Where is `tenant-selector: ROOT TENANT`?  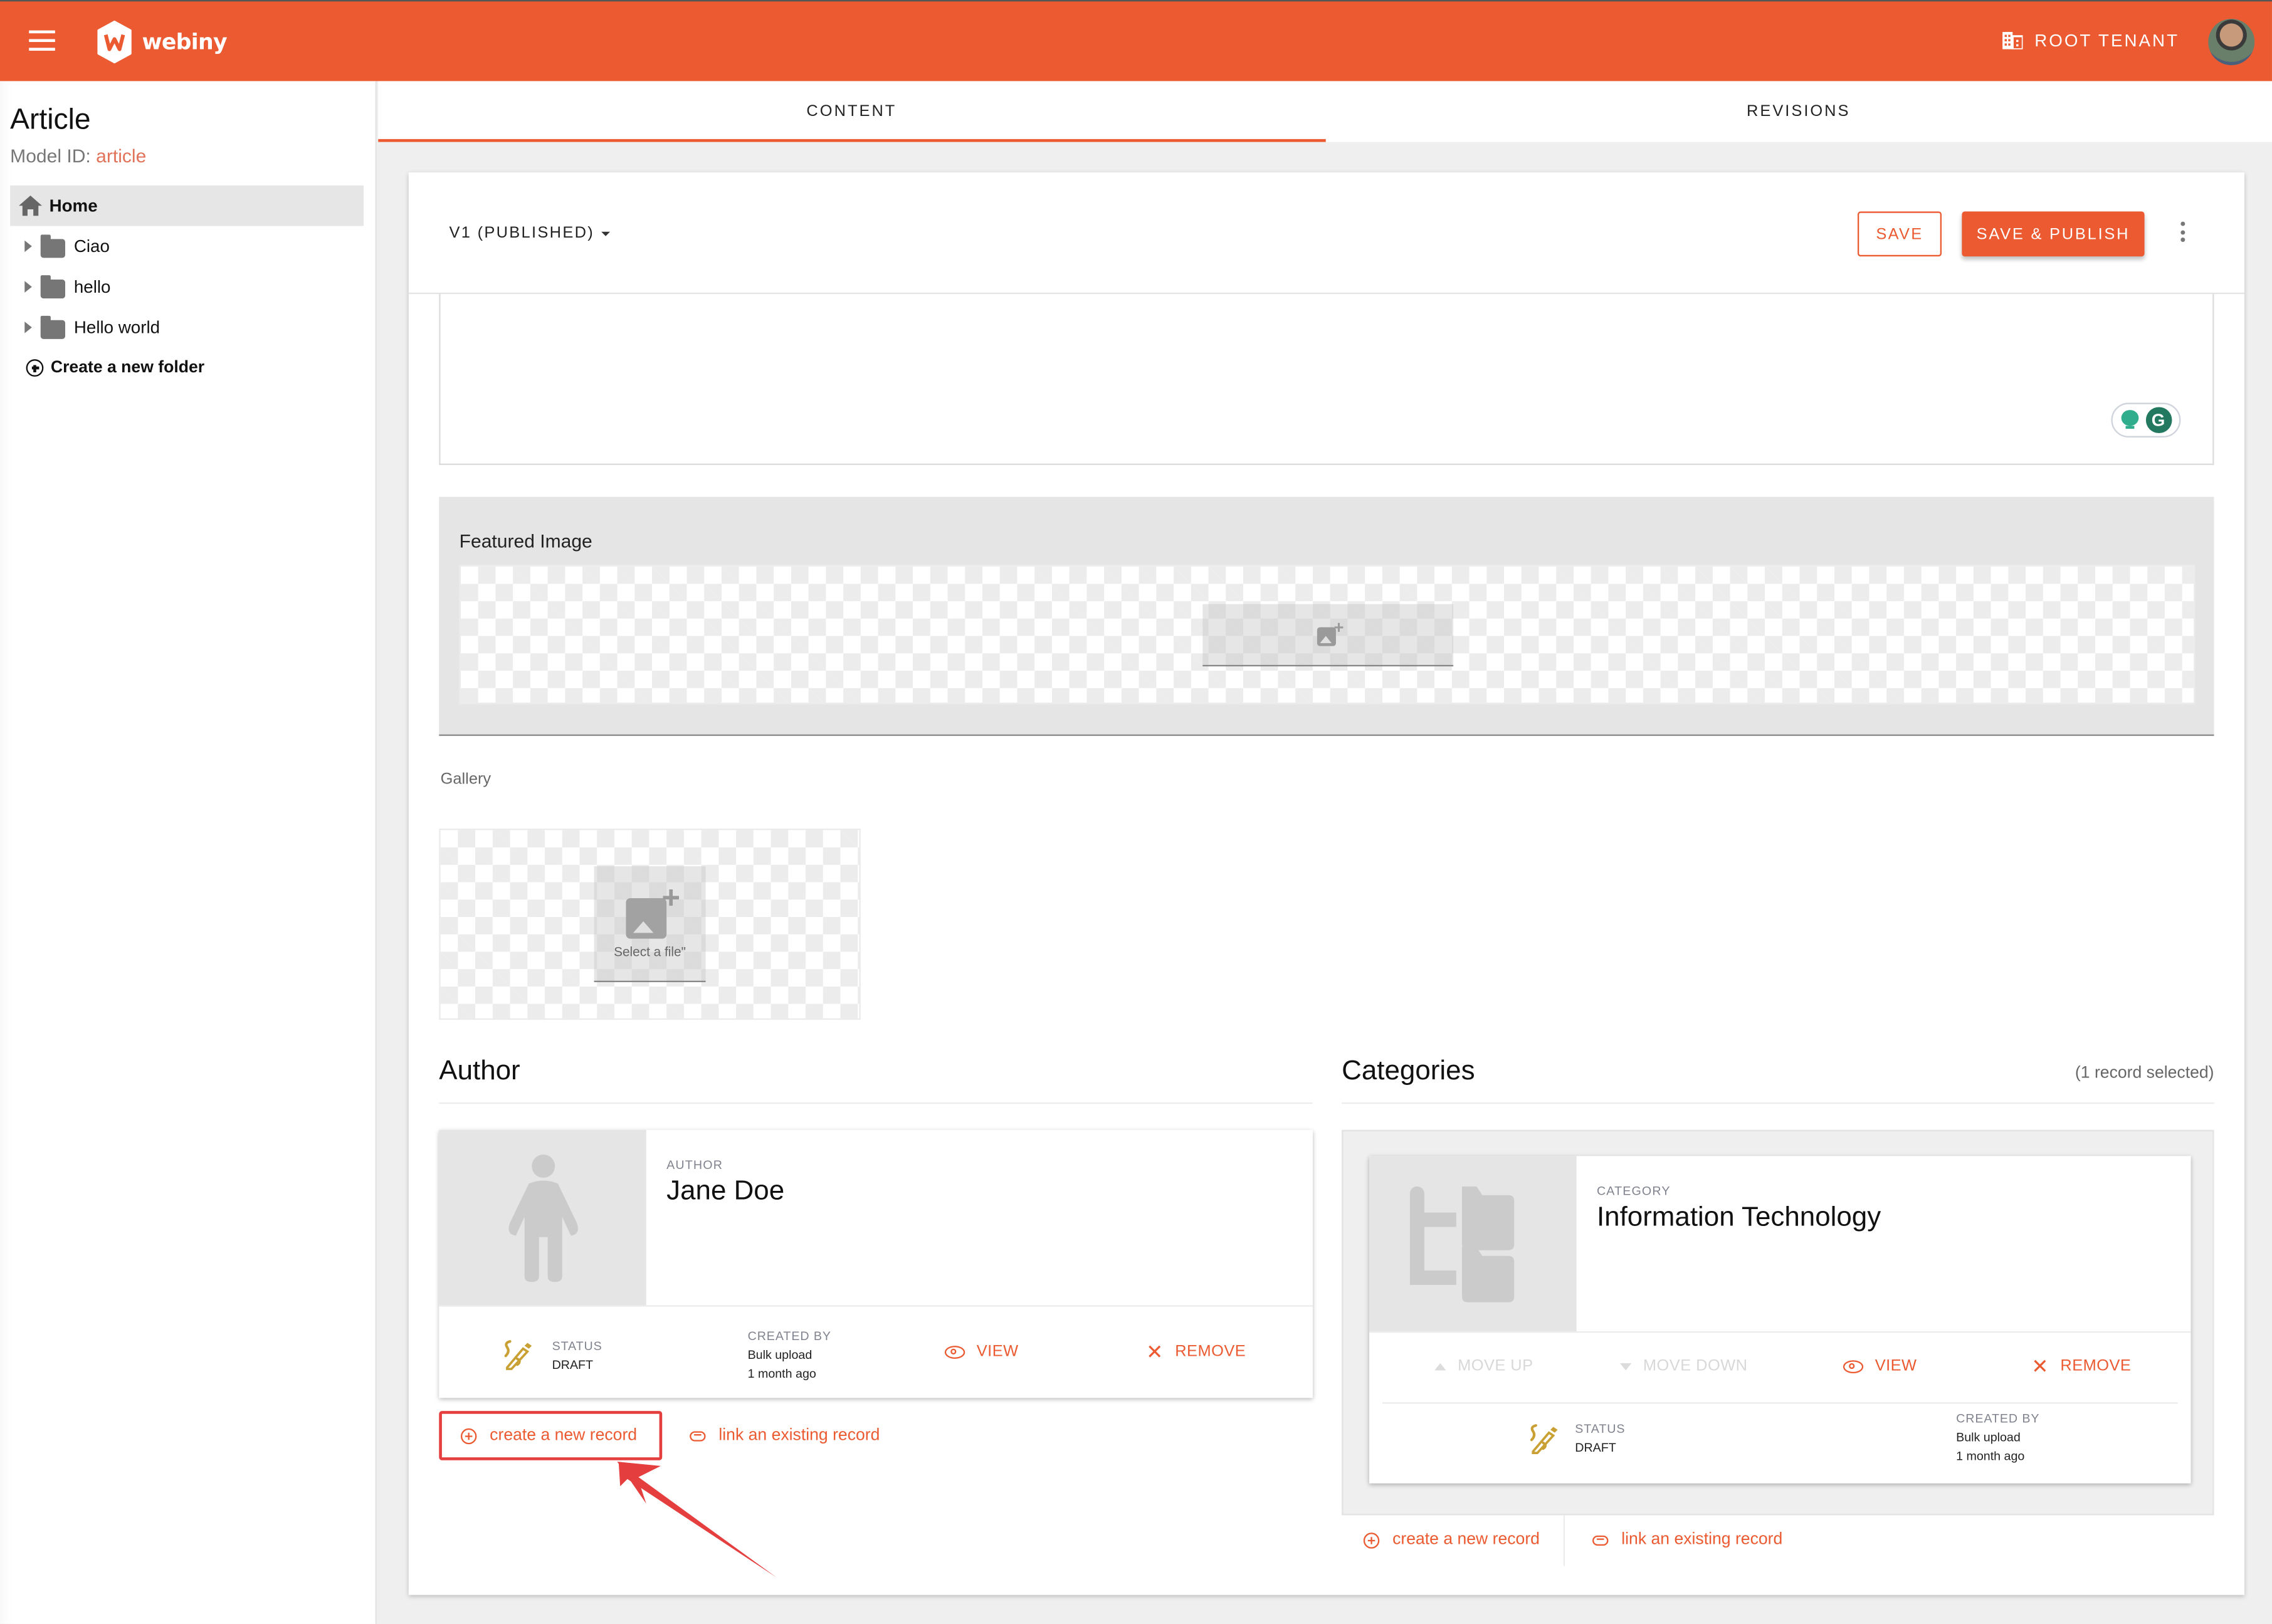
tenant-selector: ROOT TENANT is located at coordinates (2090, 41).